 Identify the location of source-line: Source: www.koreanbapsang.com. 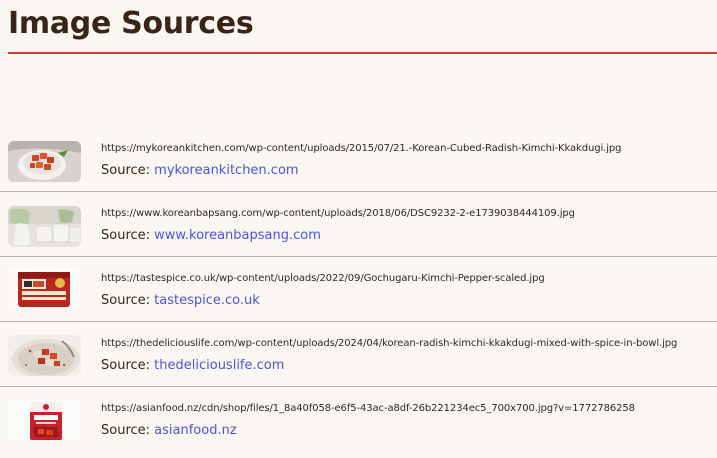
(211, 235).